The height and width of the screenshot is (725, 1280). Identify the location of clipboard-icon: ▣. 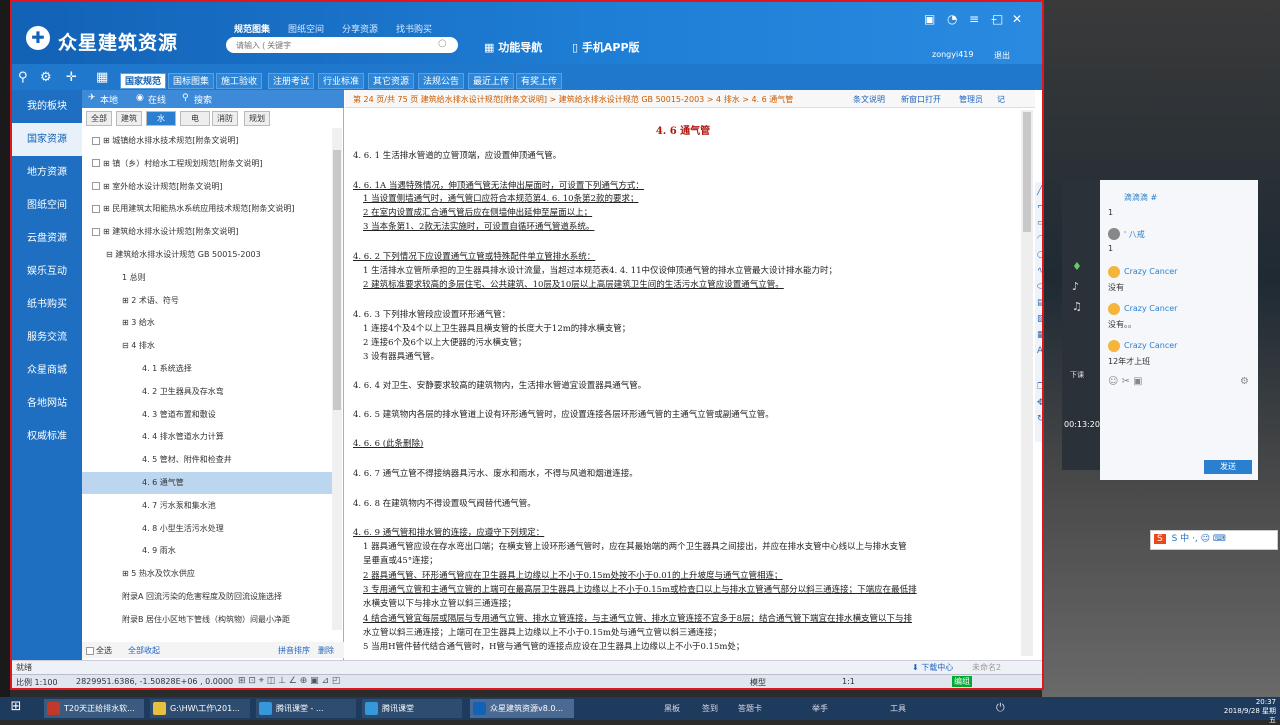
(929, 19).